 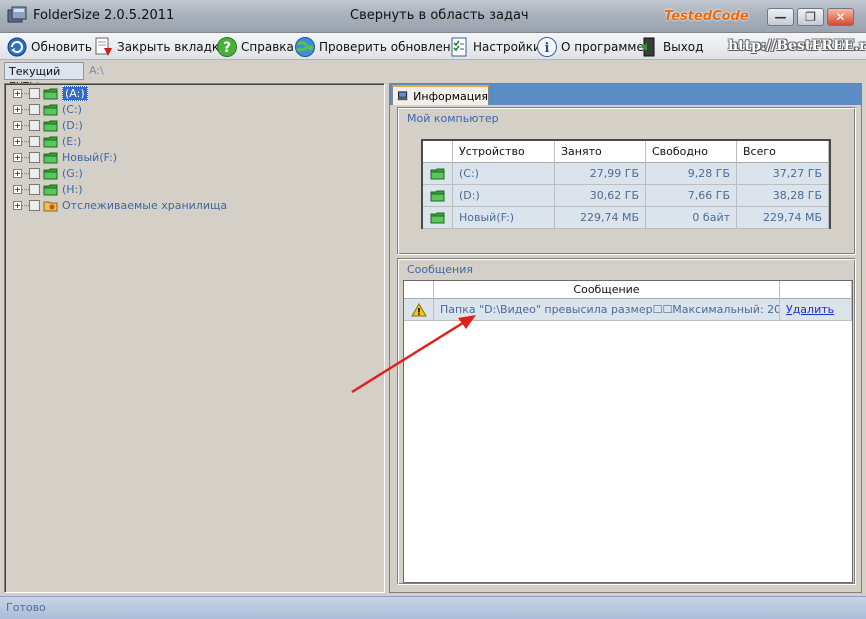 What do you see at coordinates (90, 157) in the screenshot?
I see `tree-item-label: Новый(F:)` at bounding box center [90, 157].